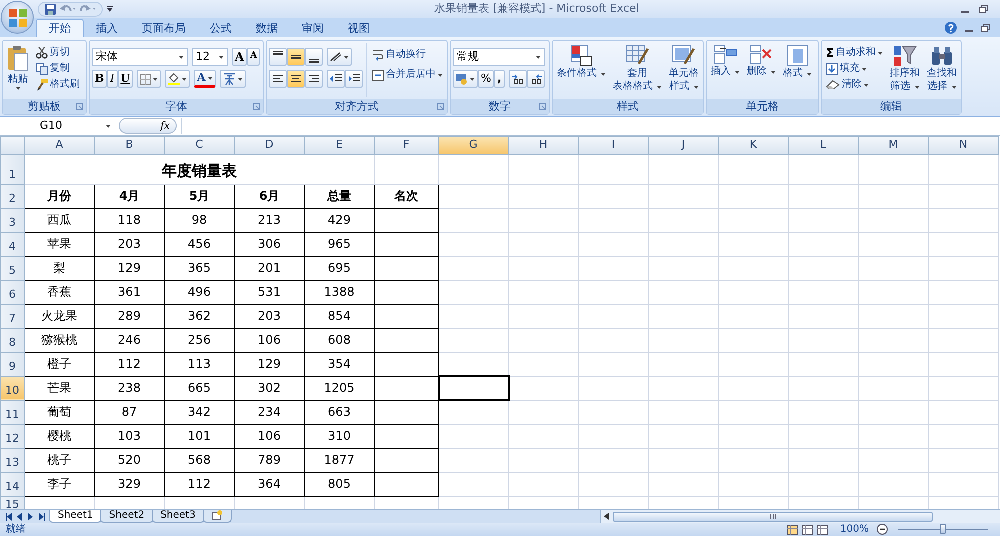 The image size is (1000, 538). What do you see at coordinates (210, 57) in the screenshot?
I see `font-size-field: 12` at bounding box center [210, 57].